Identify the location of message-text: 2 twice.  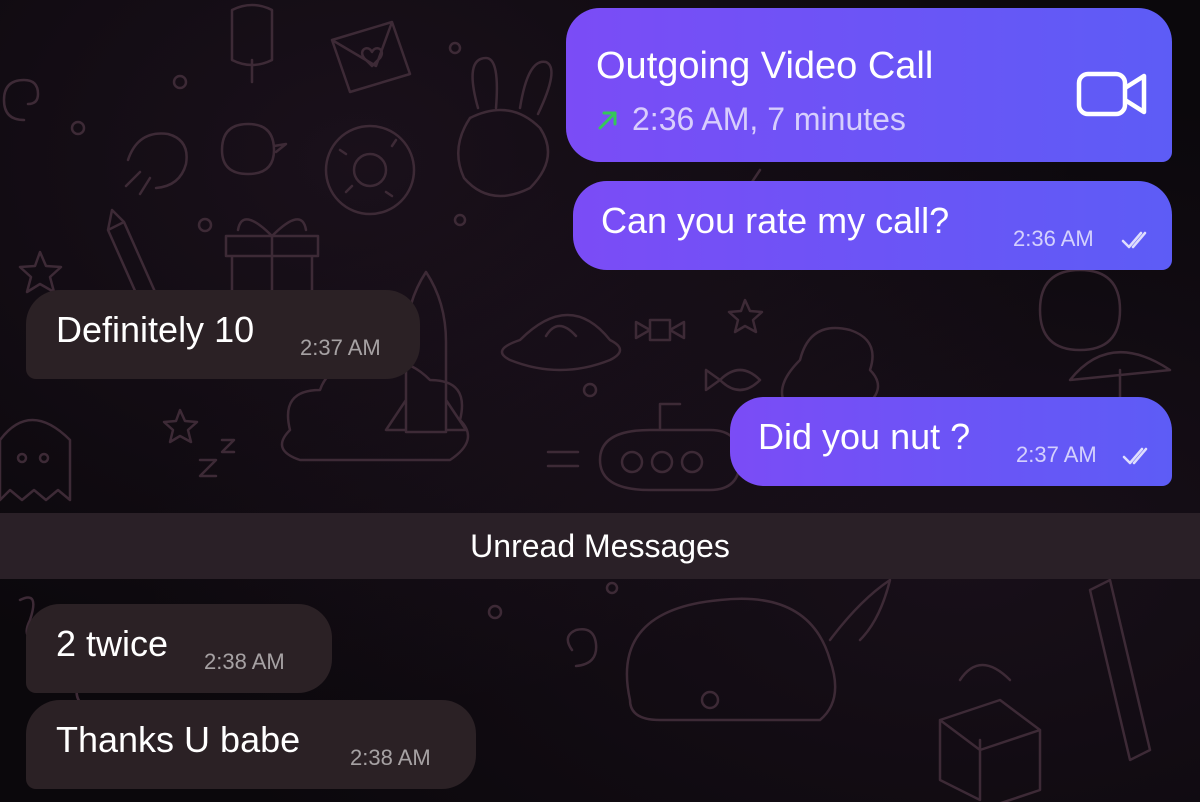
(112, 643).